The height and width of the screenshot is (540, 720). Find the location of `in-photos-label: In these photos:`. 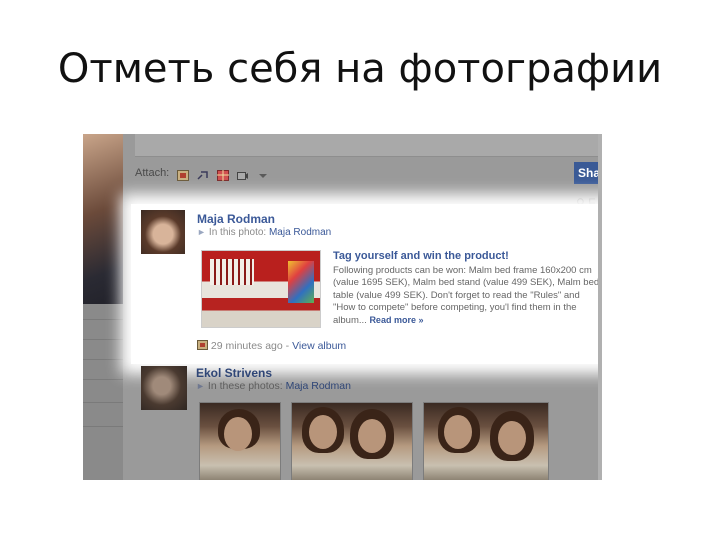

in-photos-label: In these photos: is located at coordinates (245, 386).